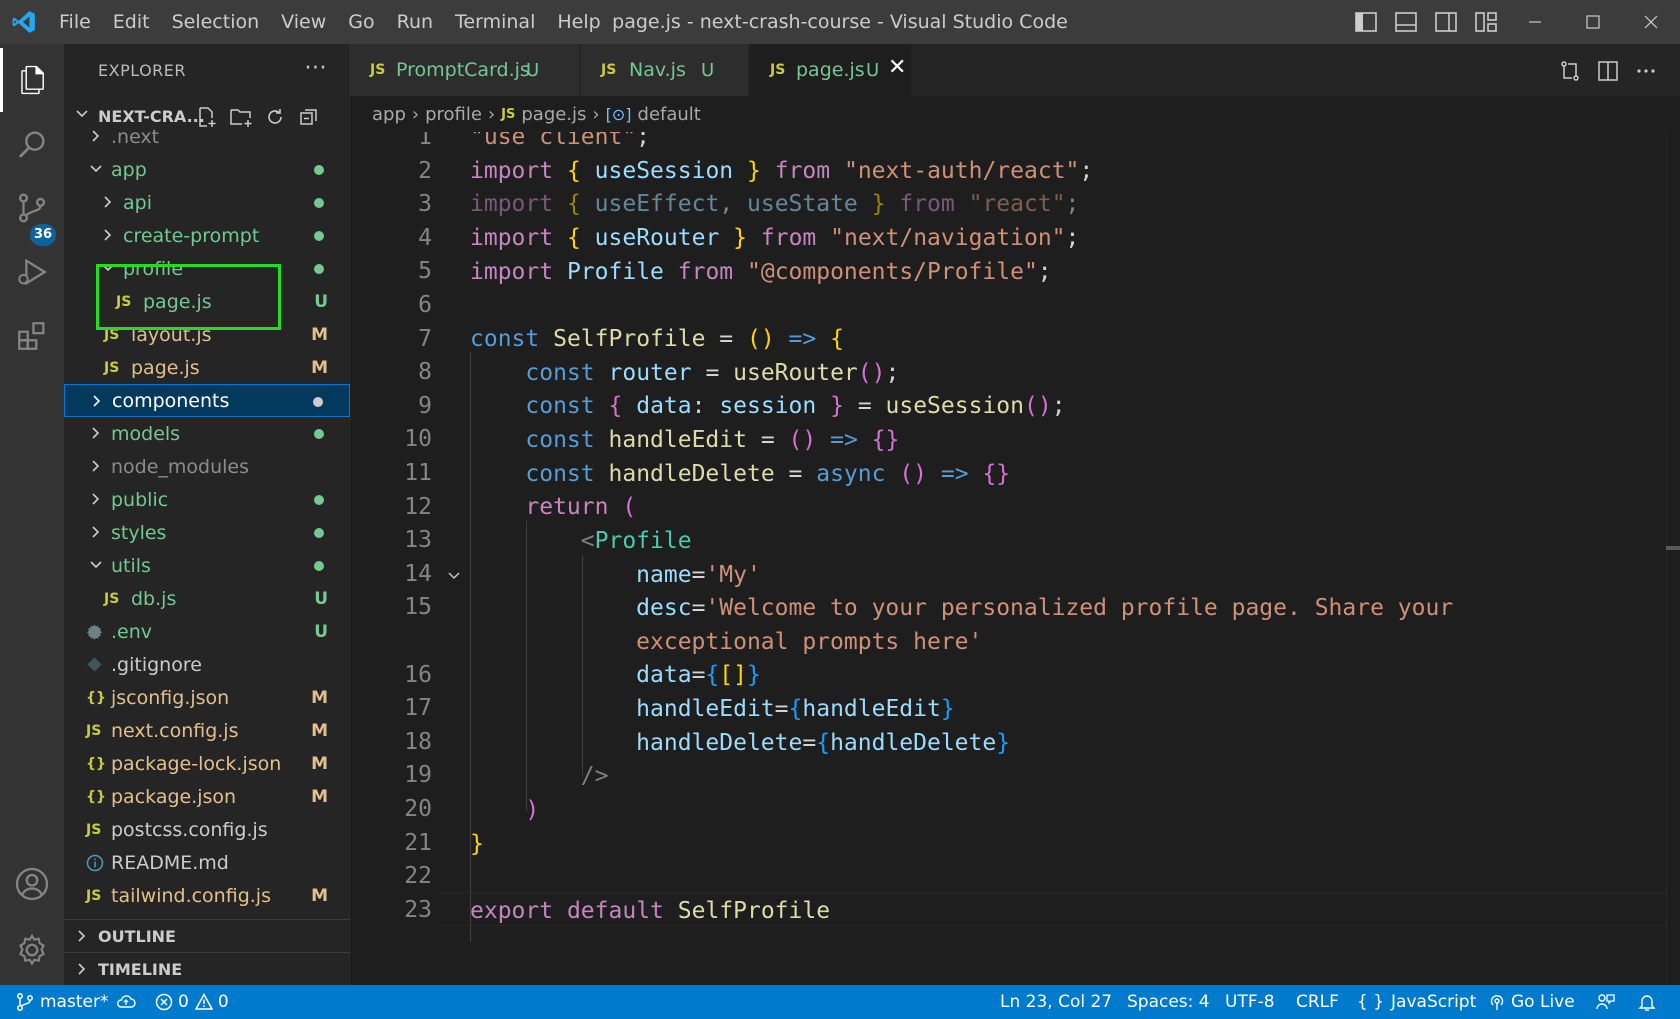 The width and height of the screenshot is (1680, 1019). I want to click on menu-file: File, so click(75, 22).